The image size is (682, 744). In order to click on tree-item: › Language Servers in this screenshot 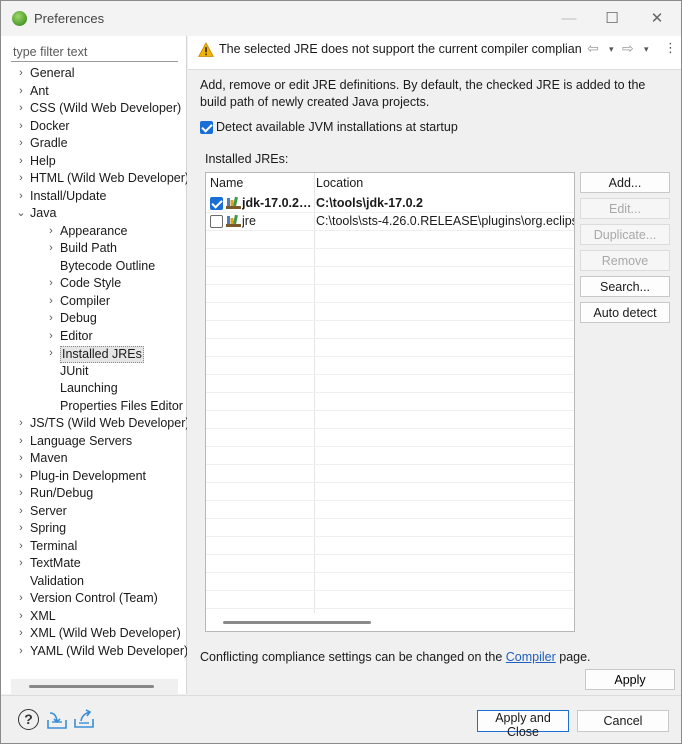, I will do `click(94, 442)`.